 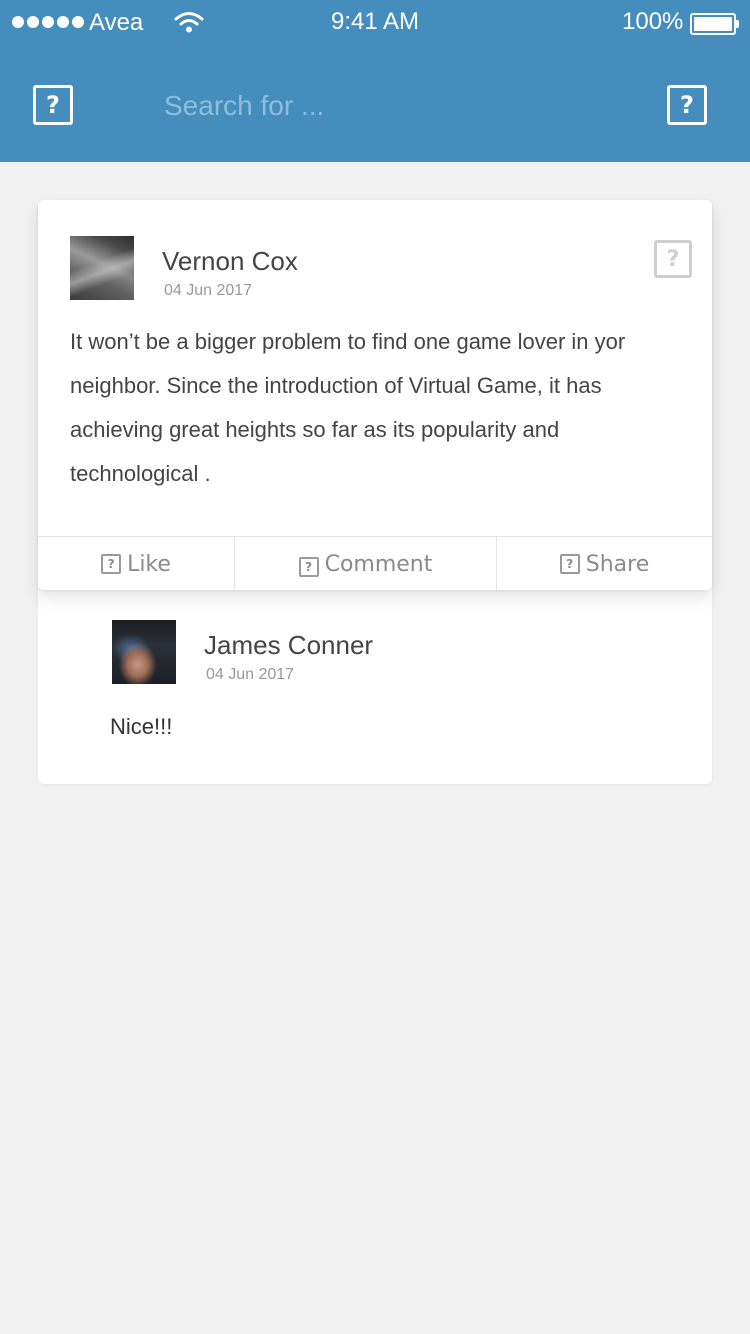 What do you see at coordinates (375, 24) in the screenshot?
I see `status-bar: Avea 9:41 AM 100%` at bounding box center [375, 24].